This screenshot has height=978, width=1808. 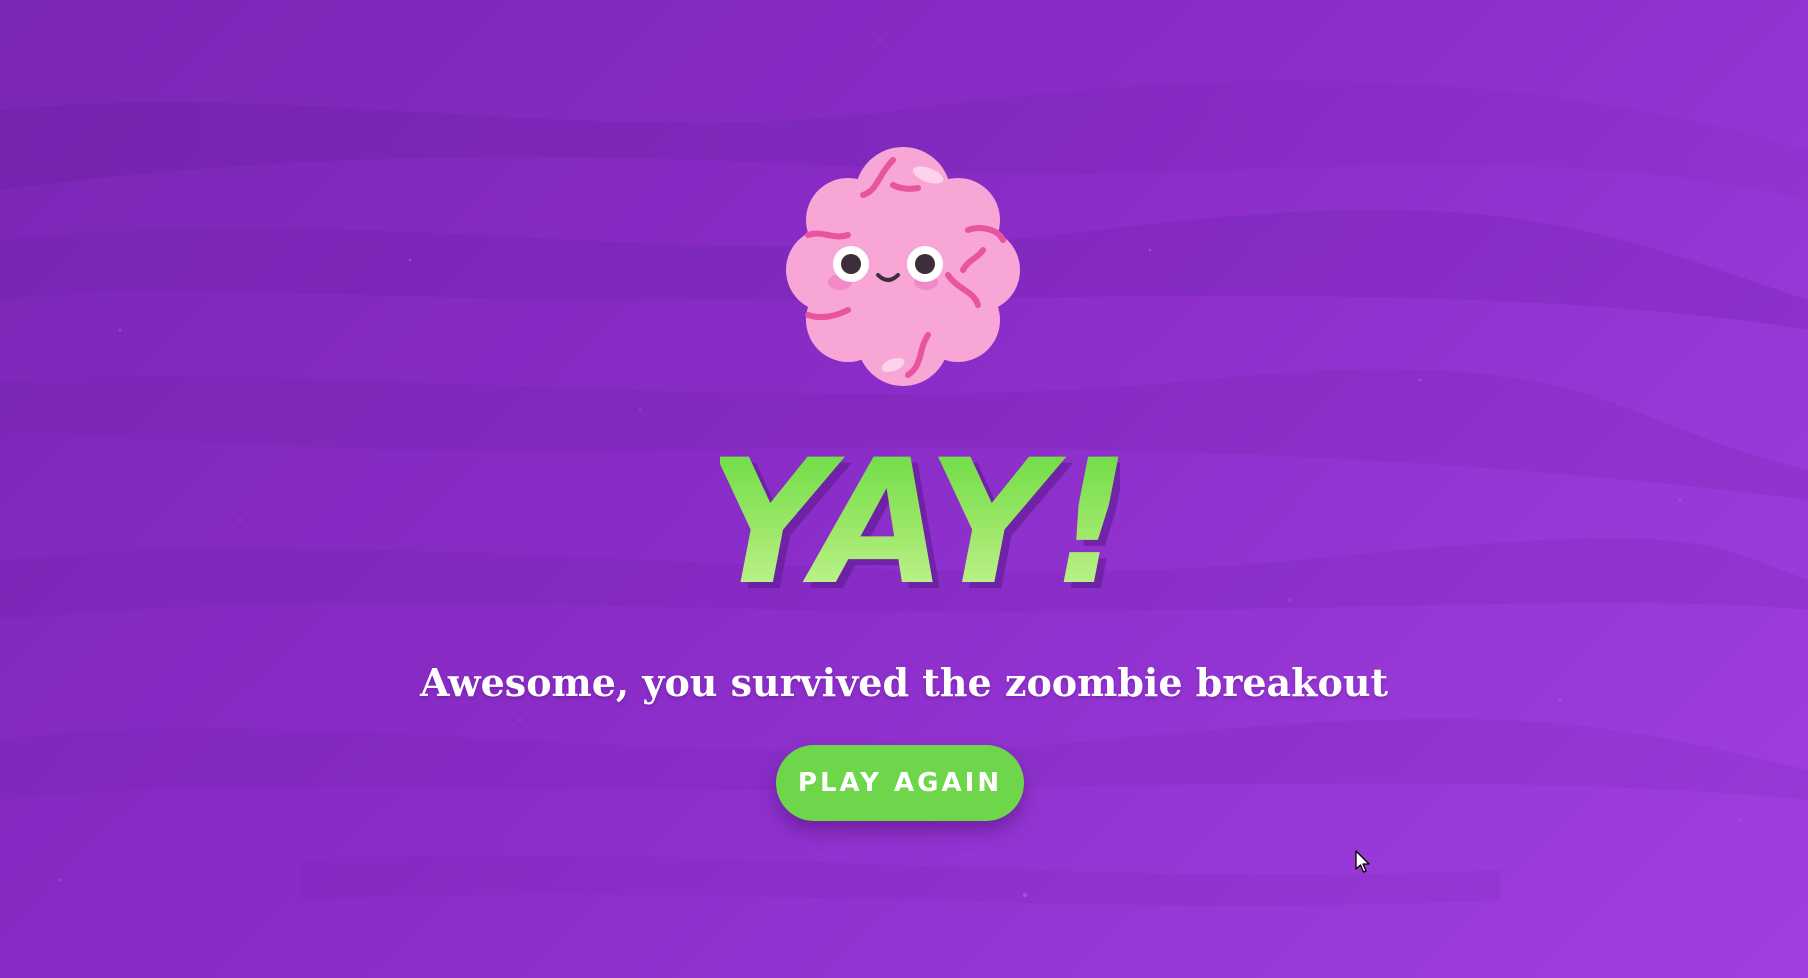 I want to click on headline-text: YAY!, so click(x=920, y=525).